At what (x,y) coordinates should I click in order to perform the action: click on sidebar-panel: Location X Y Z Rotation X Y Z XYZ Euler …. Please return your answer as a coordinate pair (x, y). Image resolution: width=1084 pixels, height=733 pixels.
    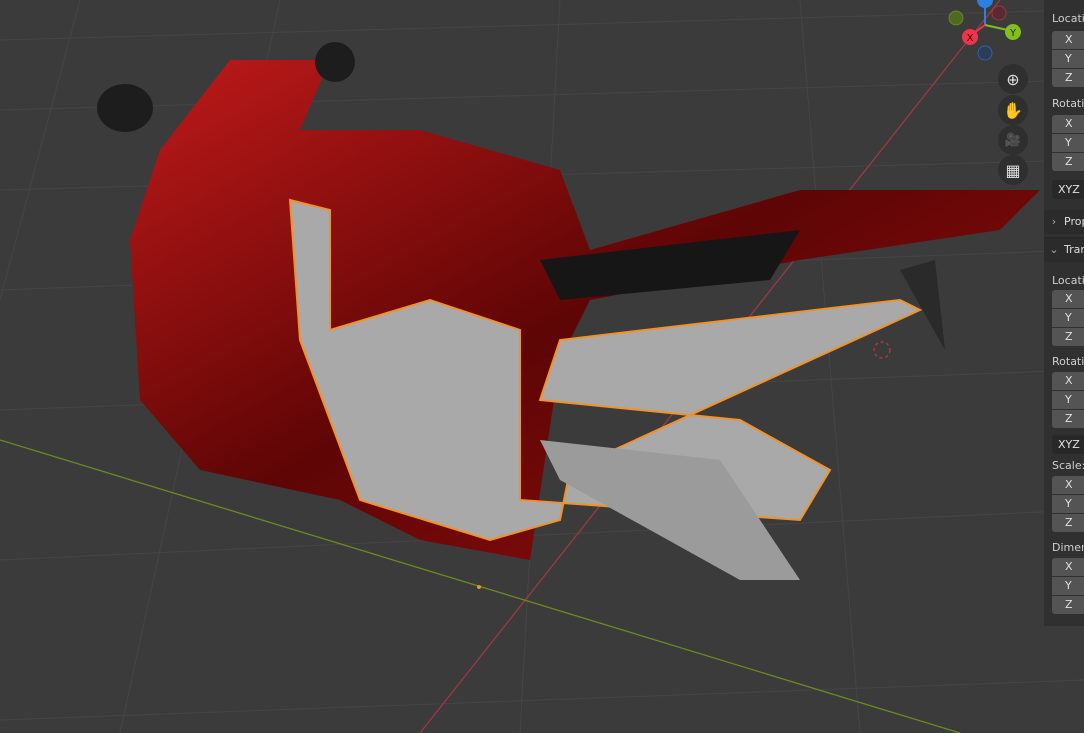
    Looking at the image, I should click on (1064, 313).